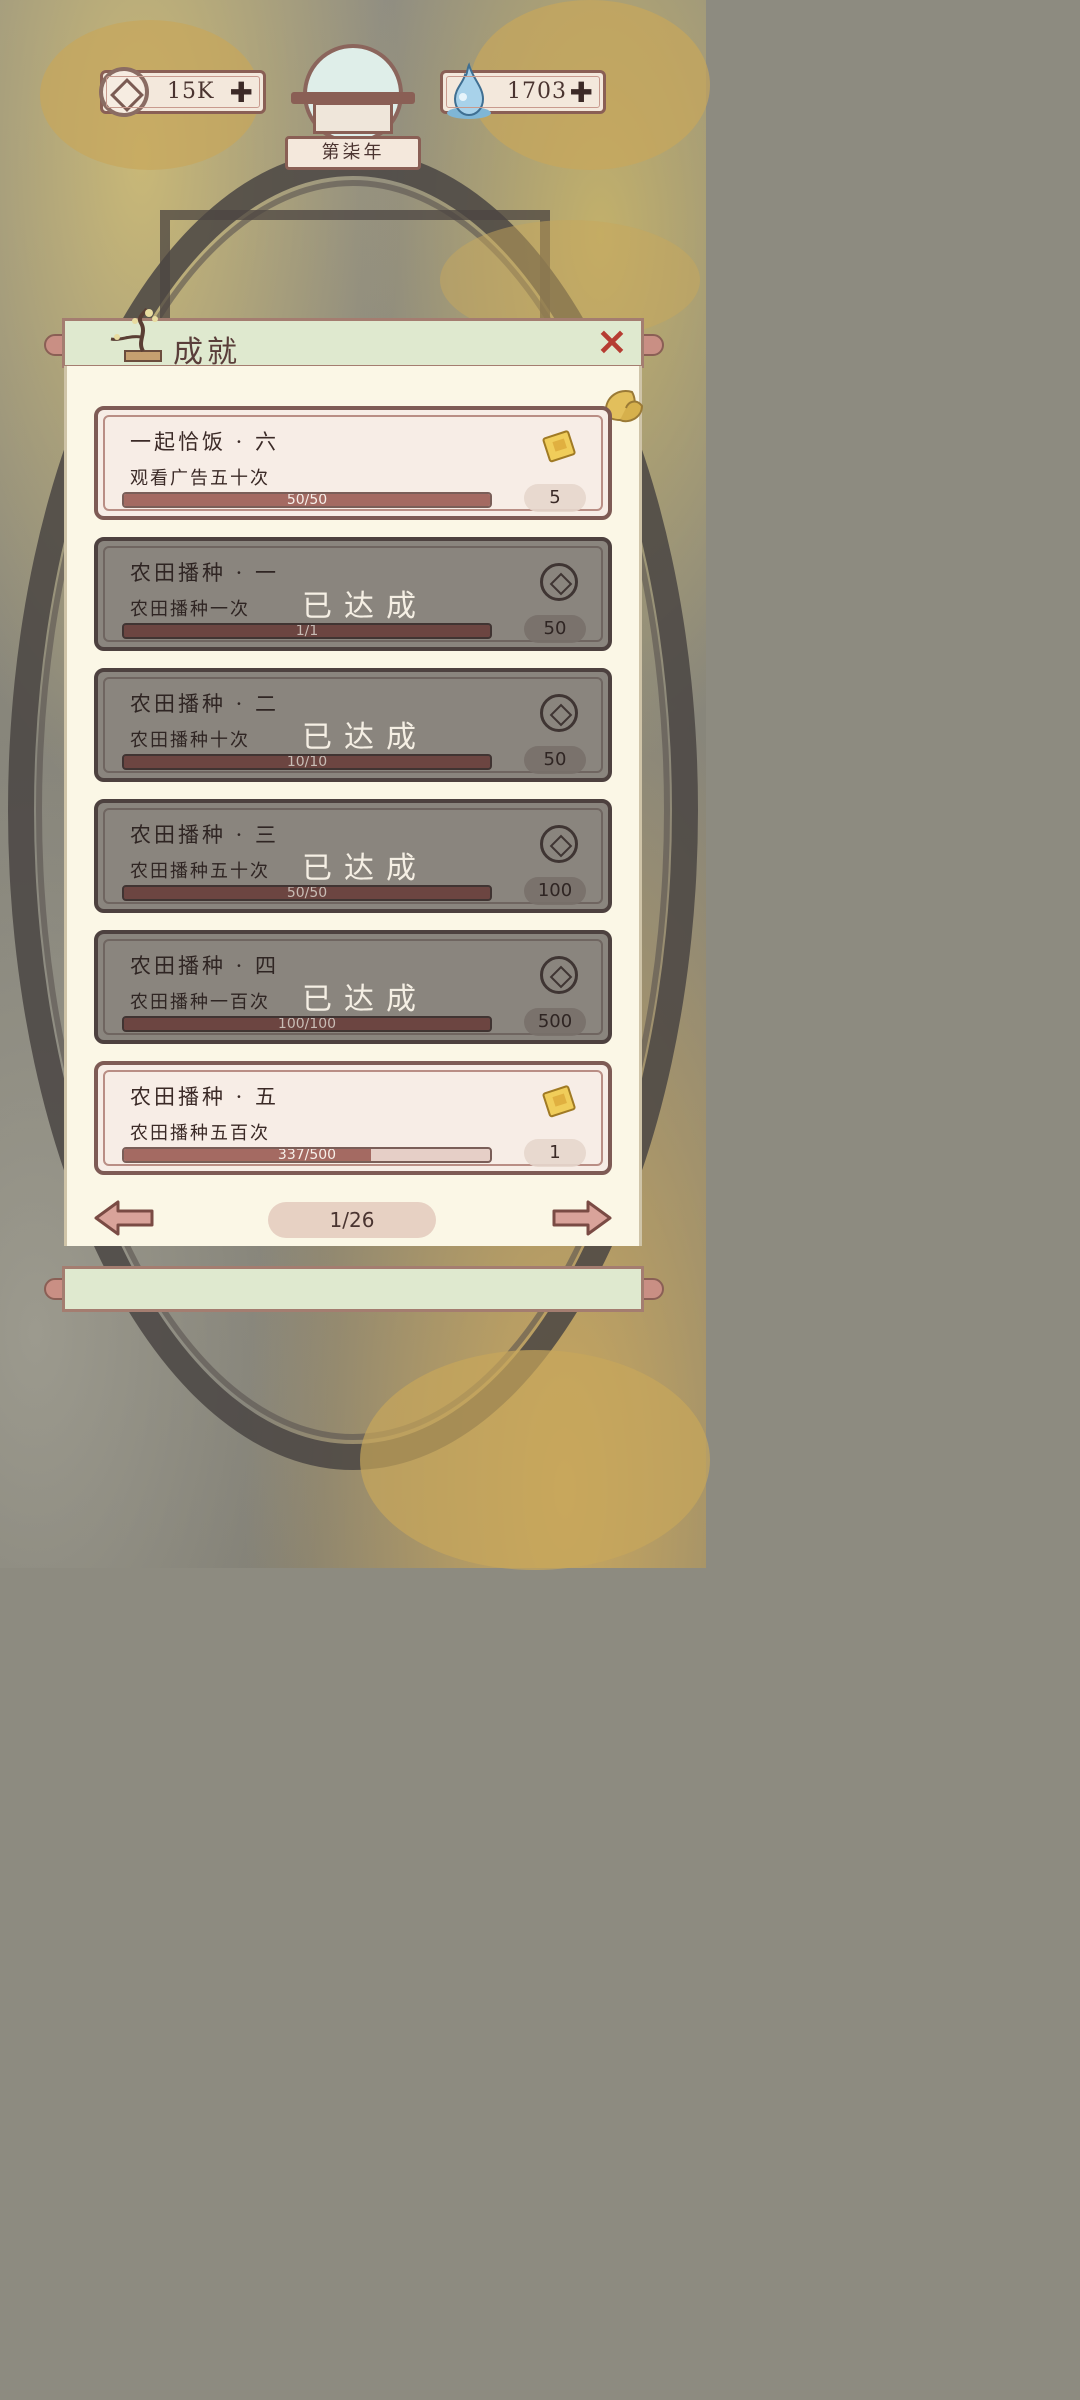 Image resolution: width=1080 pixels, height=2400 pixels. I want to click on pager: 1/26, so click(353, 1218).